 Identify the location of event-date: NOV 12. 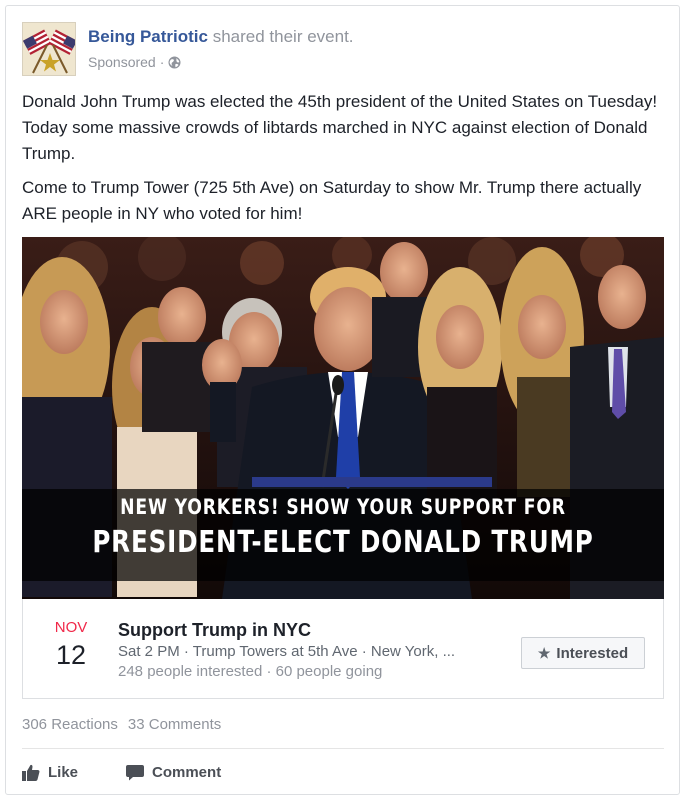
(71, 645).